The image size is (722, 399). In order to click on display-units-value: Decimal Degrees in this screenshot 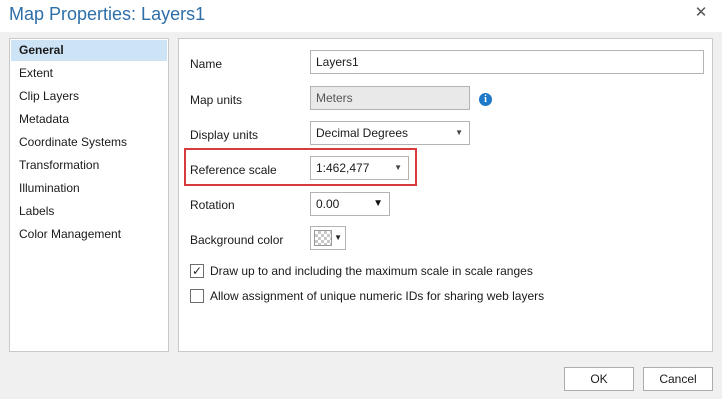, I will do `click(362, 133)`.